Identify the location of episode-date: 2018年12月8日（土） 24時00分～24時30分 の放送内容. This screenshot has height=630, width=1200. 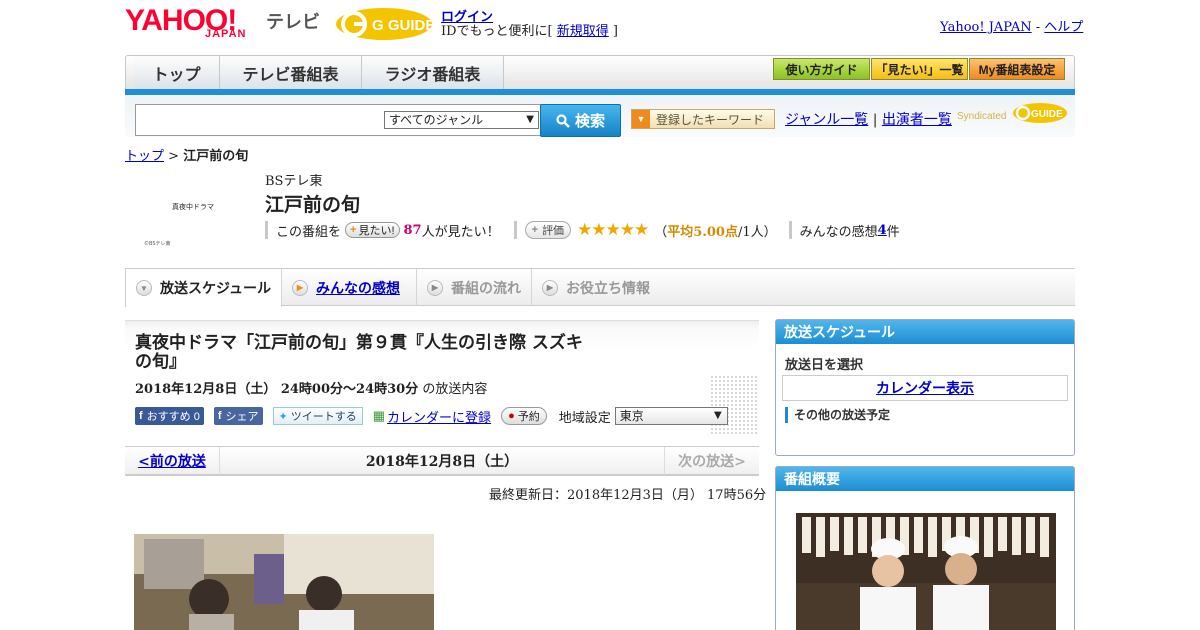
(311, 387).